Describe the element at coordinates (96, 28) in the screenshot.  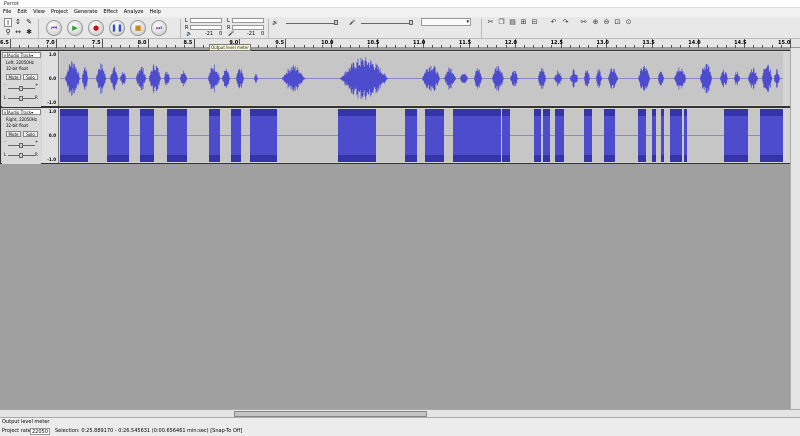
I see `record-button: ●` at that location.